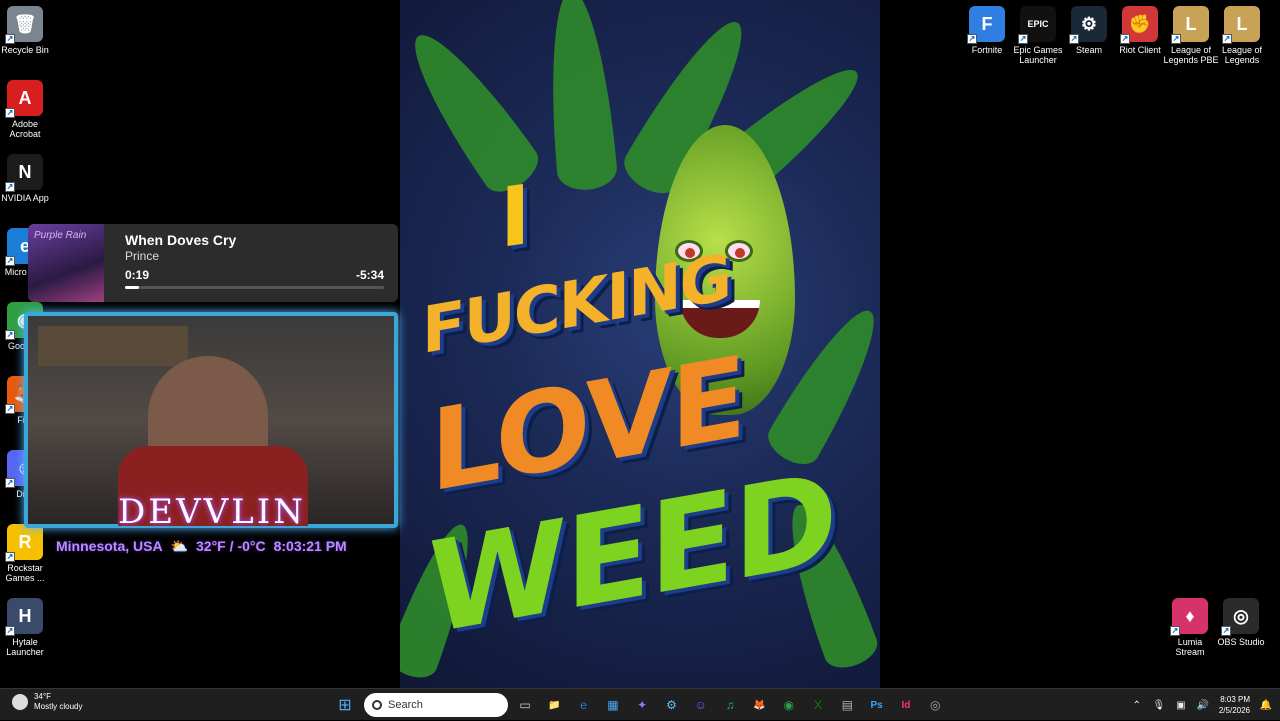 Image resolution: width=1280 pixels, height=721 pixels. What do you see at coordinates (1240, 617) in the screenshot?
I see `obs-studio-icon: ◎ ↗` at bounding box center [1240, 617].